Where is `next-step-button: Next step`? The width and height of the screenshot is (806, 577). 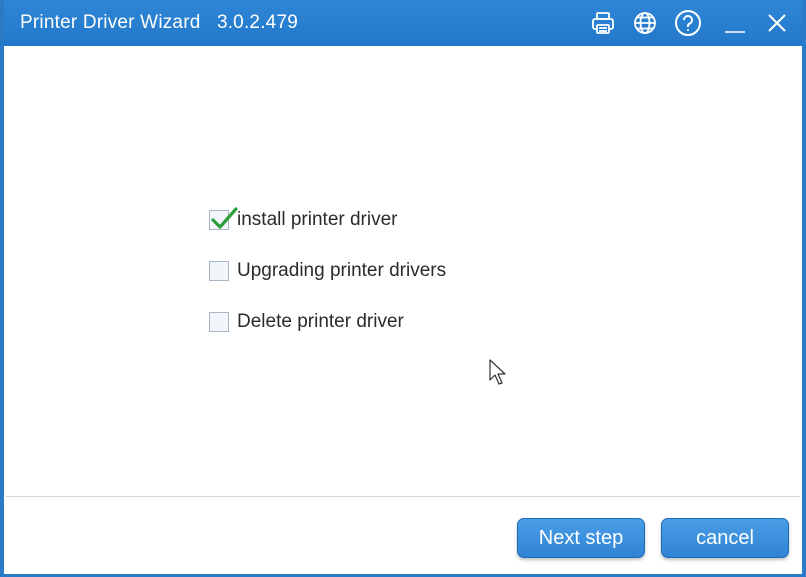
next-step-button: Next step is located at coordinates (581, 538).